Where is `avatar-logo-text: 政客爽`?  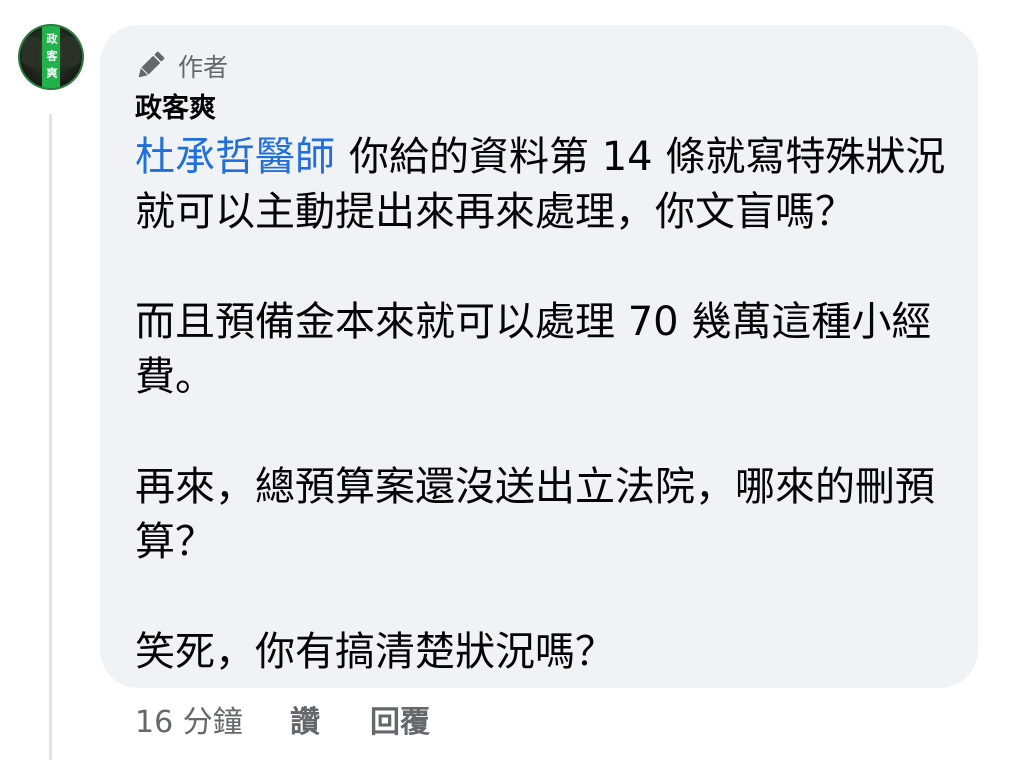
avatar-logo-text: 政客爽 is located at coordinates (51, 58).